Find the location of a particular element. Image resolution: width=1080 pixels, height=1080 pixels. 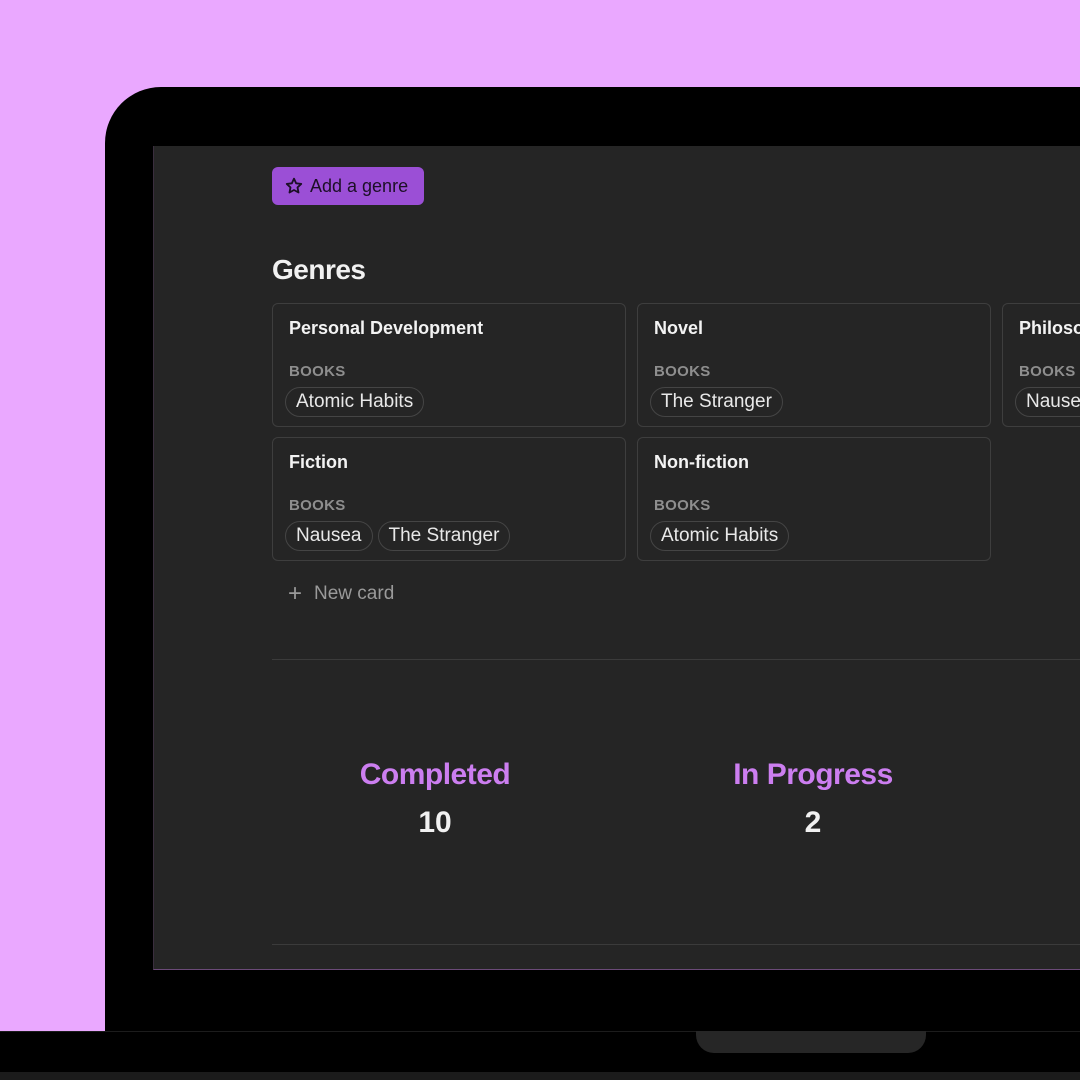

genre-card-non-fiction: Non-fiction BOOKS Atomic Habits is located at coordinates (814, 499).